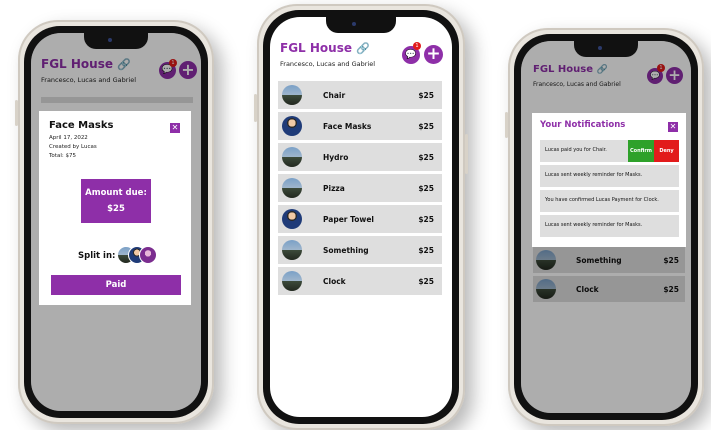 The image size is (711, 430). Describe the element at coordinates (411, 55) in the screenshot. I see `chat-icon: 💬` at that location.